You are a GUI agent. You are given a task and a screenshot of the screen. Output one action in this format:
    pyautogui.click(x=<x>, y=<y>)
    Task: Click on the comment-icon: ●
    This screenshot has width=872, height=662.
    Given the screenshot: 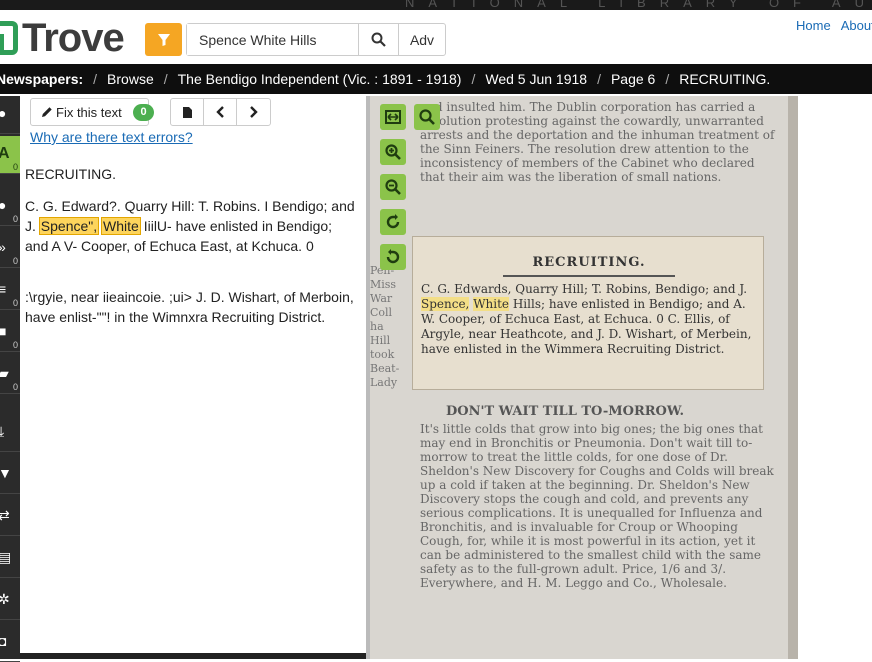 What is the action you would take?
    pyautogui.click(x=3, y=205)
    